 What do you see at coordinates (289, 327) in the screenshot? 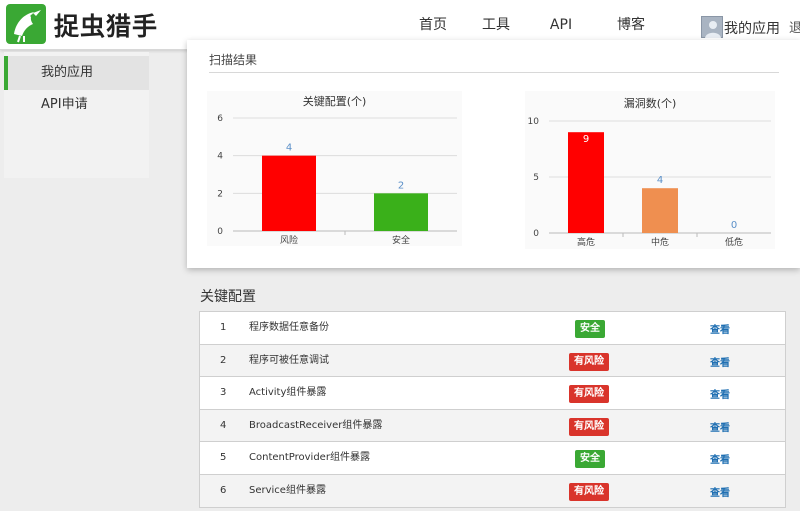
I see `config-name: 程序数据任意备份` at bounding box center [289, 327].